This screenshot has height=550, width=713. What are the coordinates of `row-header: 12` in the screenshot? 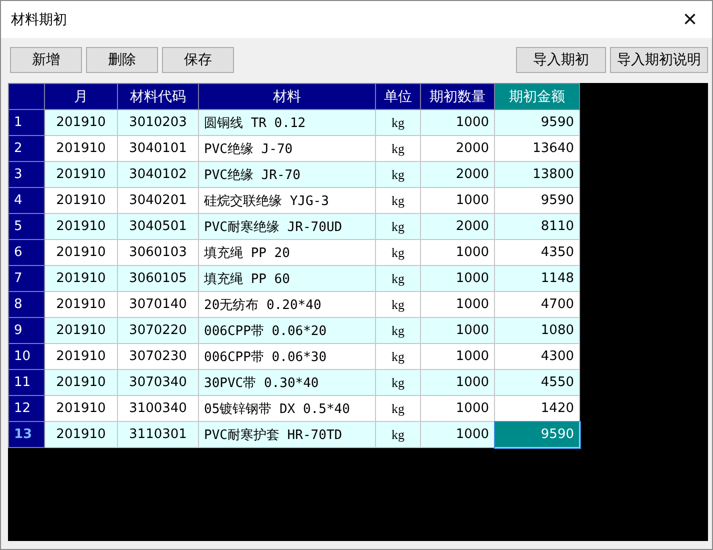 It's located at (26, 409).